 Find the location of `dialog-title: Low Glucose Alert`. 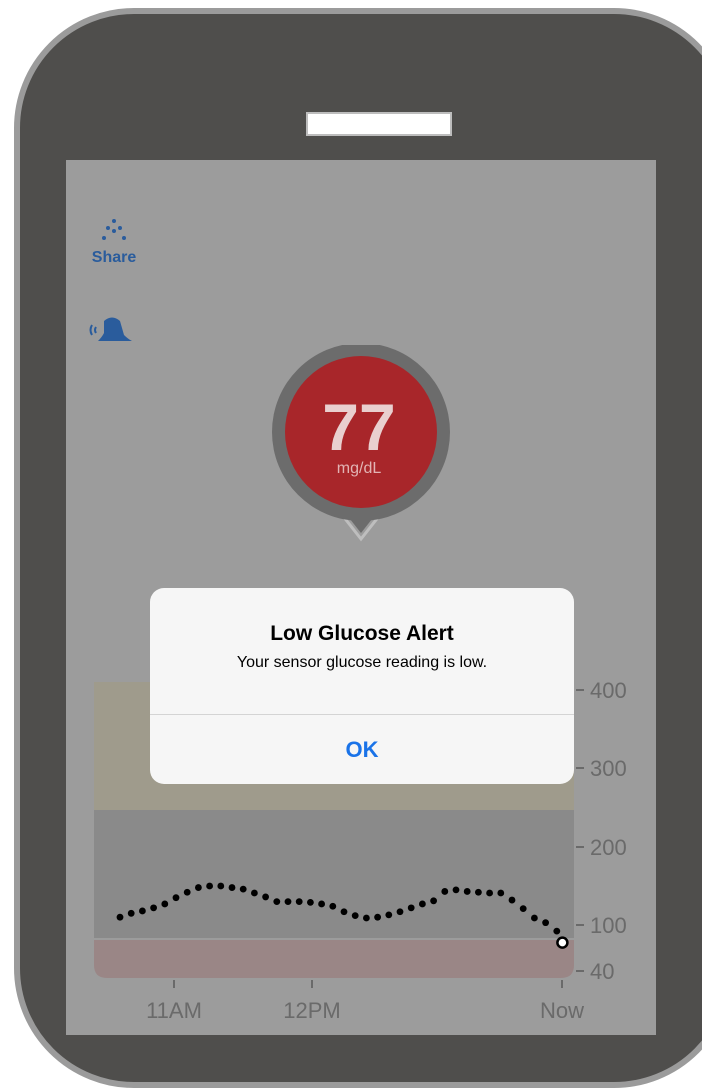

dialog-title: Low Glucose Alert is located at coordinates (362, 633).